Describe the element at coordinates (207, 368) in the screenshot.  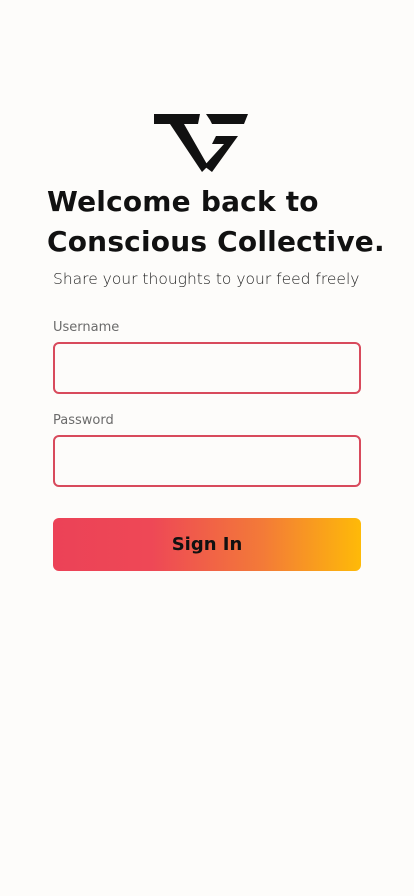
I see `username-input` at that location.